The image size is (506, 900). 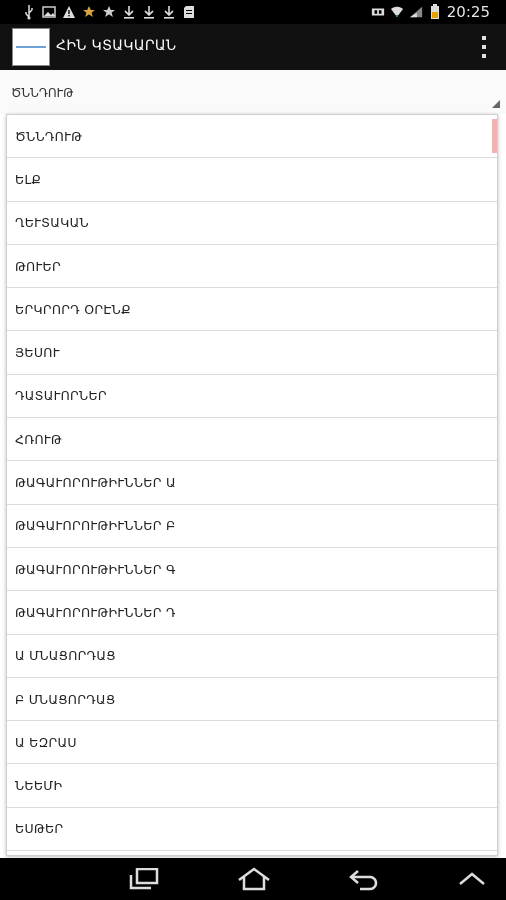 What do you see at coordinates (472, 879) in the screenshot?
I see `collapse-icon` at bounding box center [472, 879].